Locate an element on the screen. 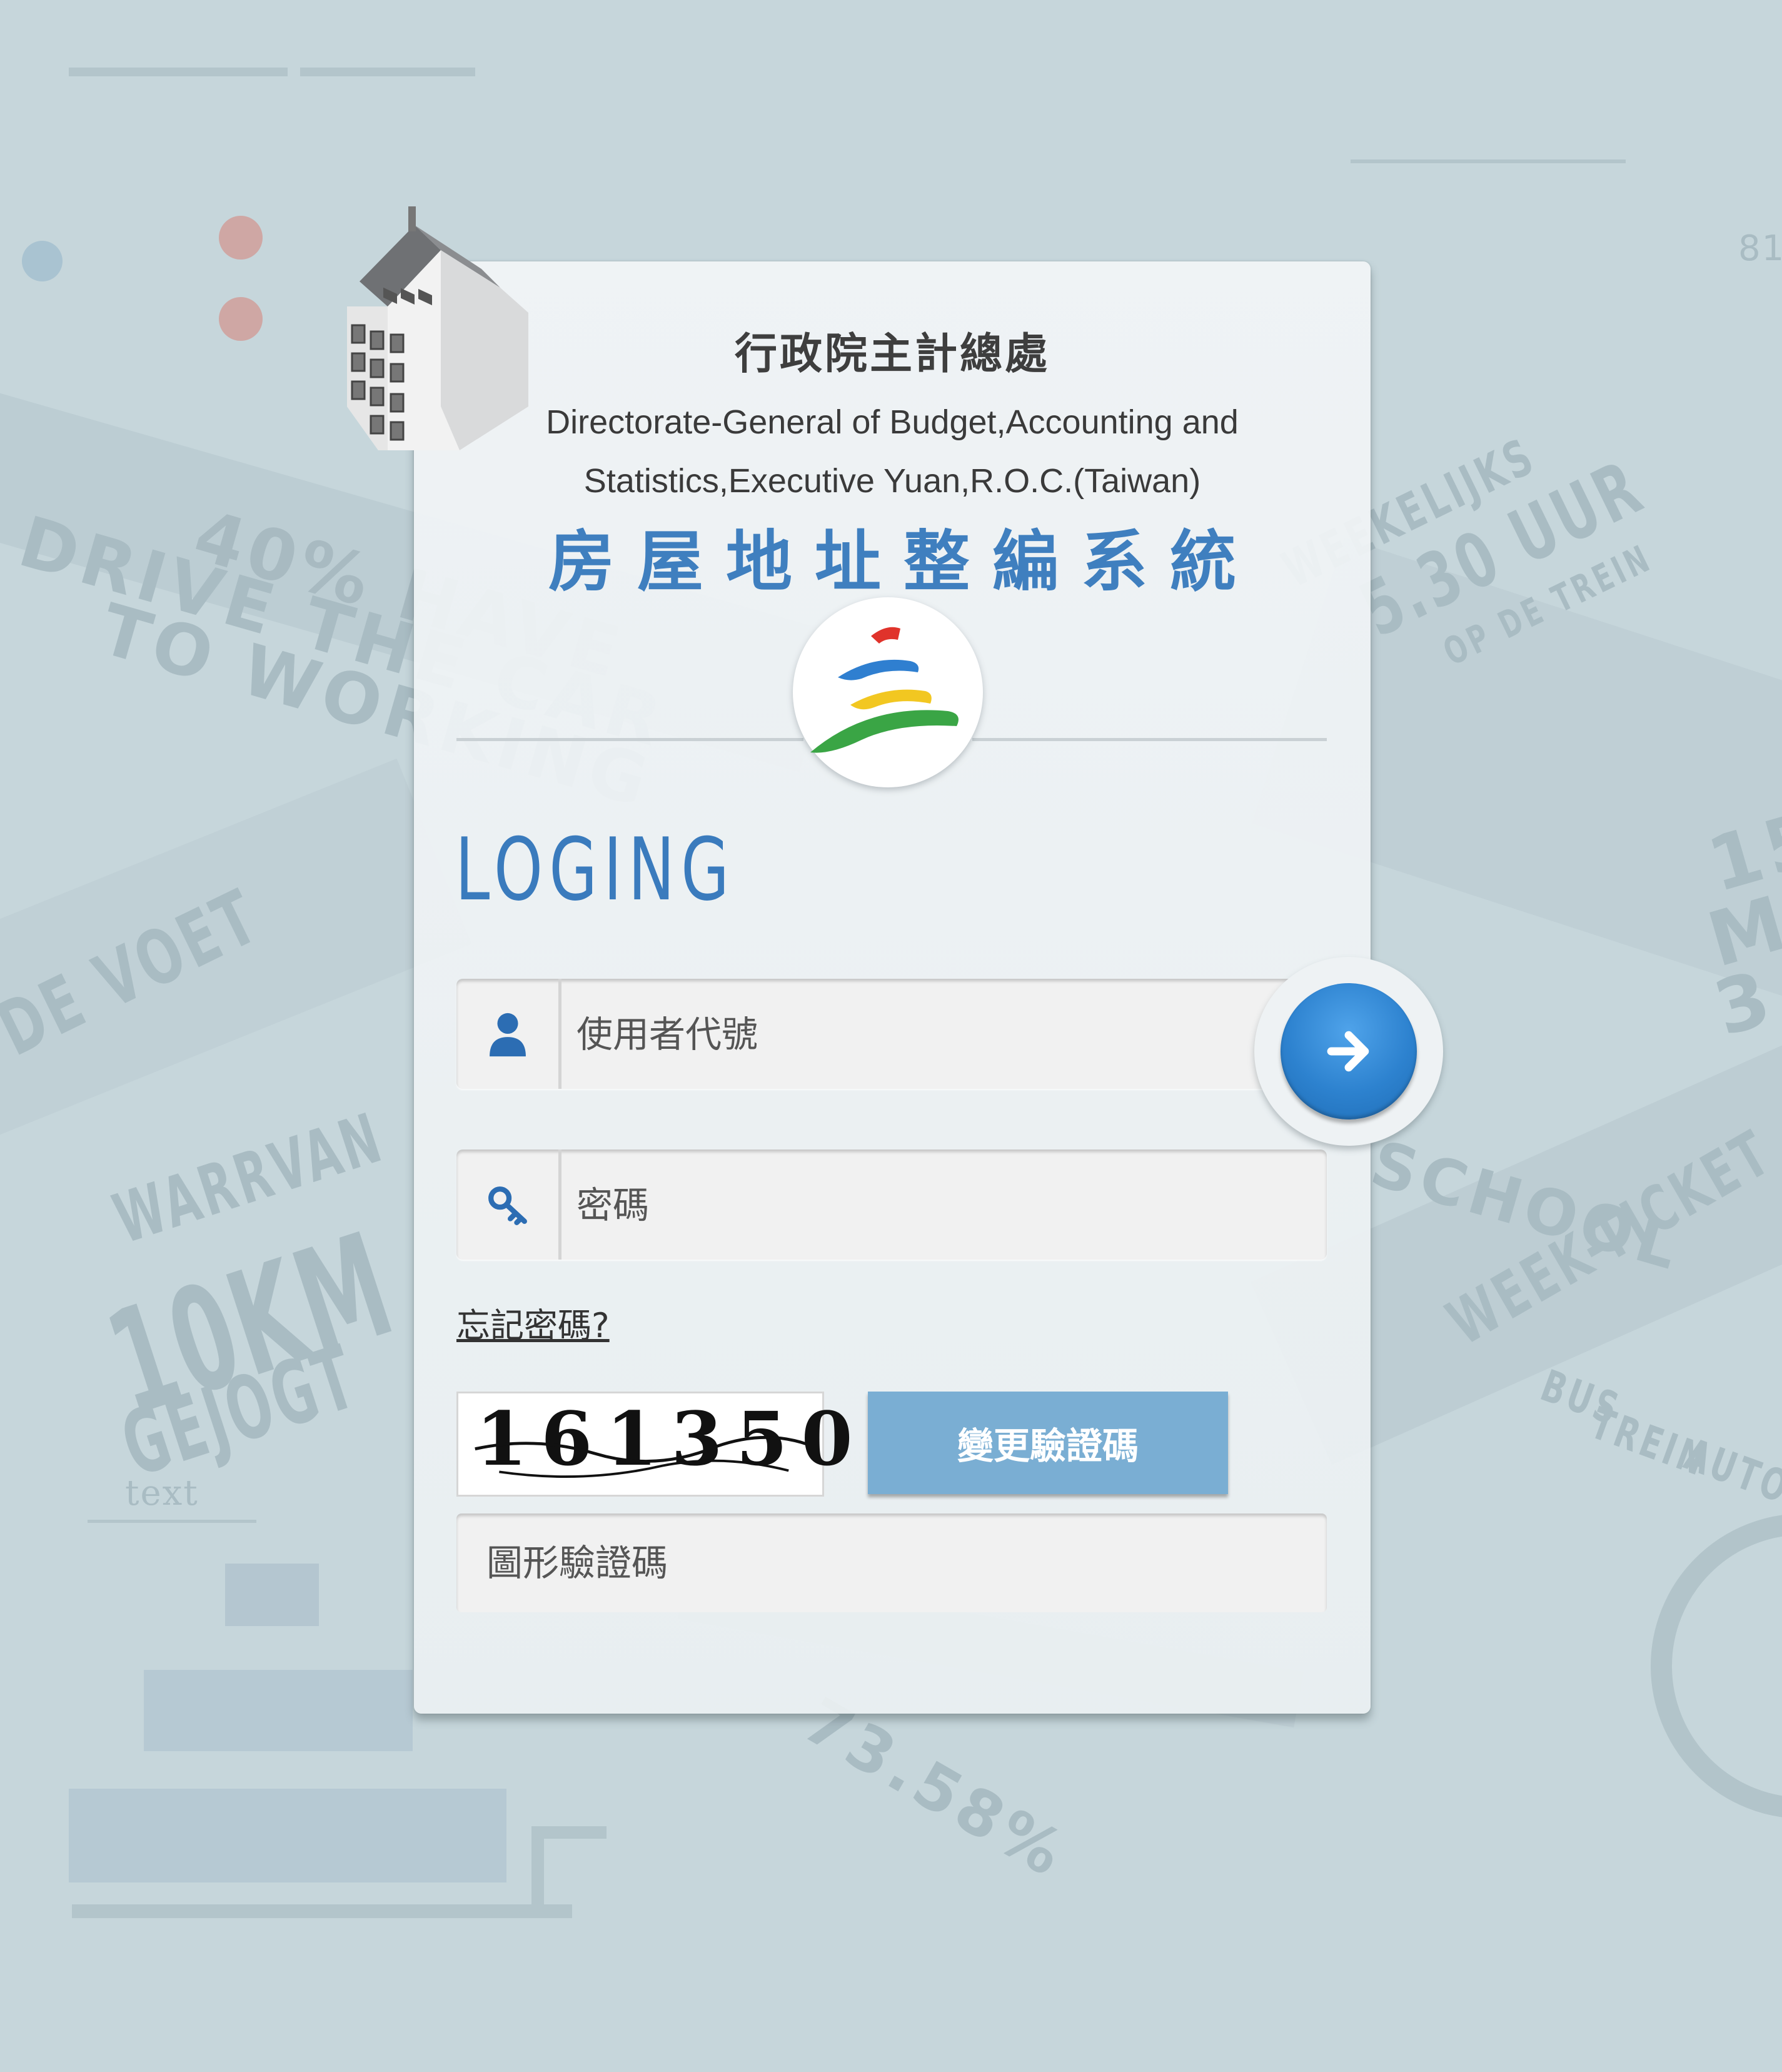  submit-button is located at coordinates (1349, 1051).